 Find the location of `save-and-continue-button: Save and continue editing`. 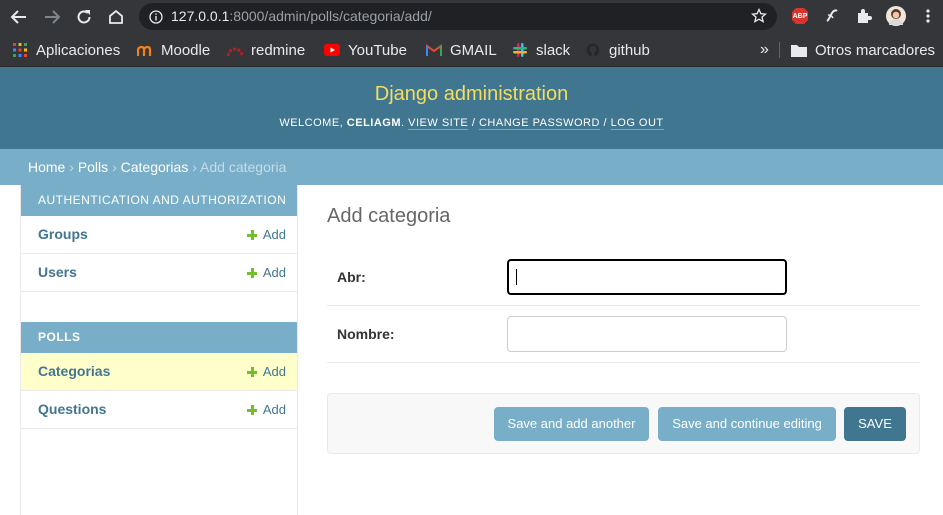

save-and-continue-button: Save and continue editing is located at coordinates (747, 424).